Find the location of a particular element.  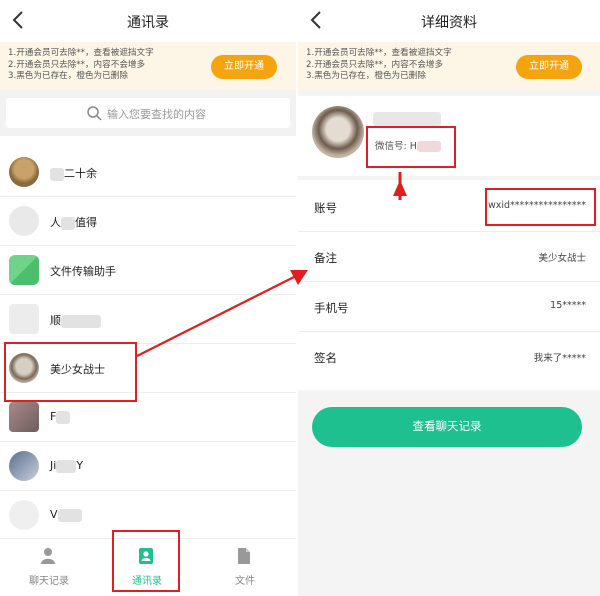

nickname-blur-mask is located at coordinates (407, 119).